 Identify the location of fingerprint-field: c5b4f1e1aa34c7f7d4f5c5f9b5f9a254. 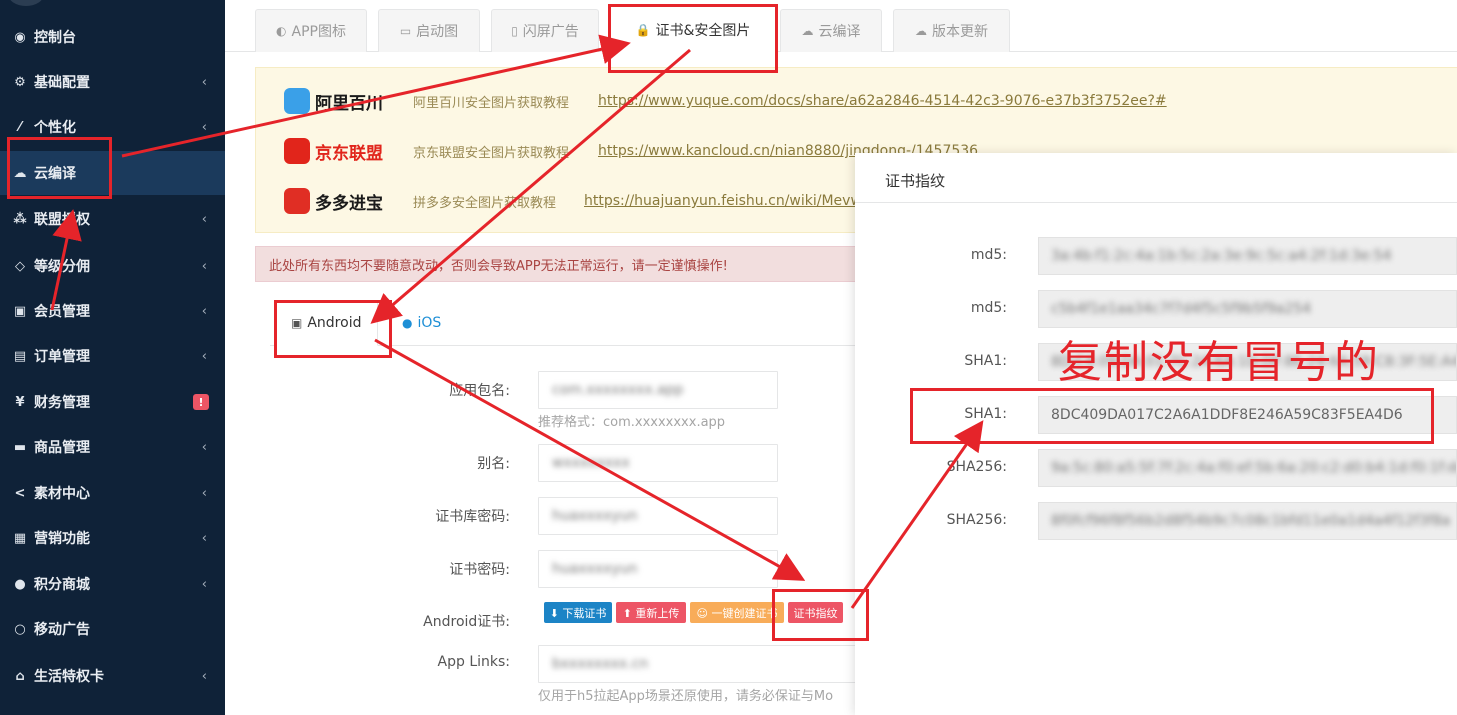
(1247, 309).